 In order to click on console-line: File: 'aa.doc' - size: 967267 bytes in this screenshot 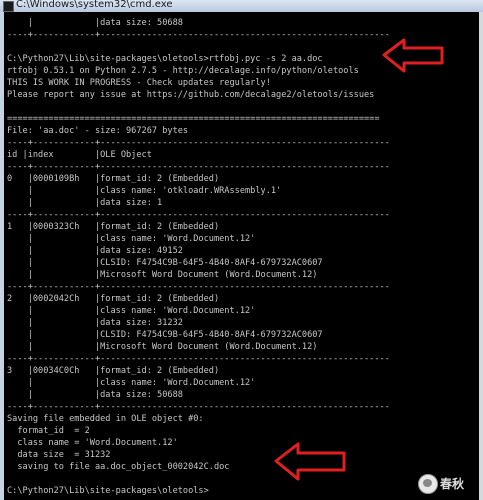, I will do `click(98, 131)`.